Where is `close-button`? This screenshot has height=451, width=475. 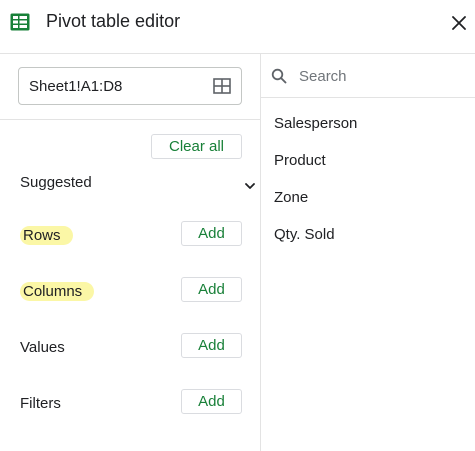
close-button is located at coordinates (459, 23).